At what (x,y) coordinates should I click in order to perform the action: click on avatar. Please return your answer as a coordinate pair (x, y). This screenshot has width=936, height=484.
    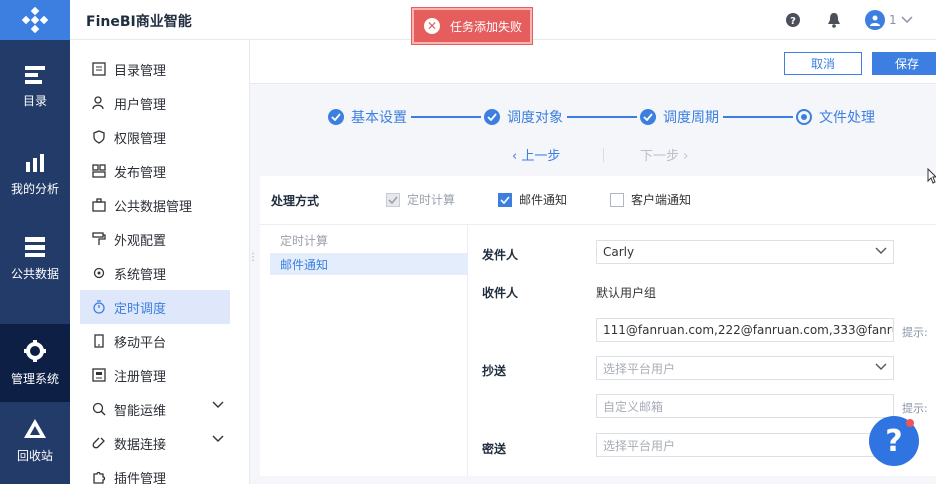
    Looking at the image, I should click on (875, 20).